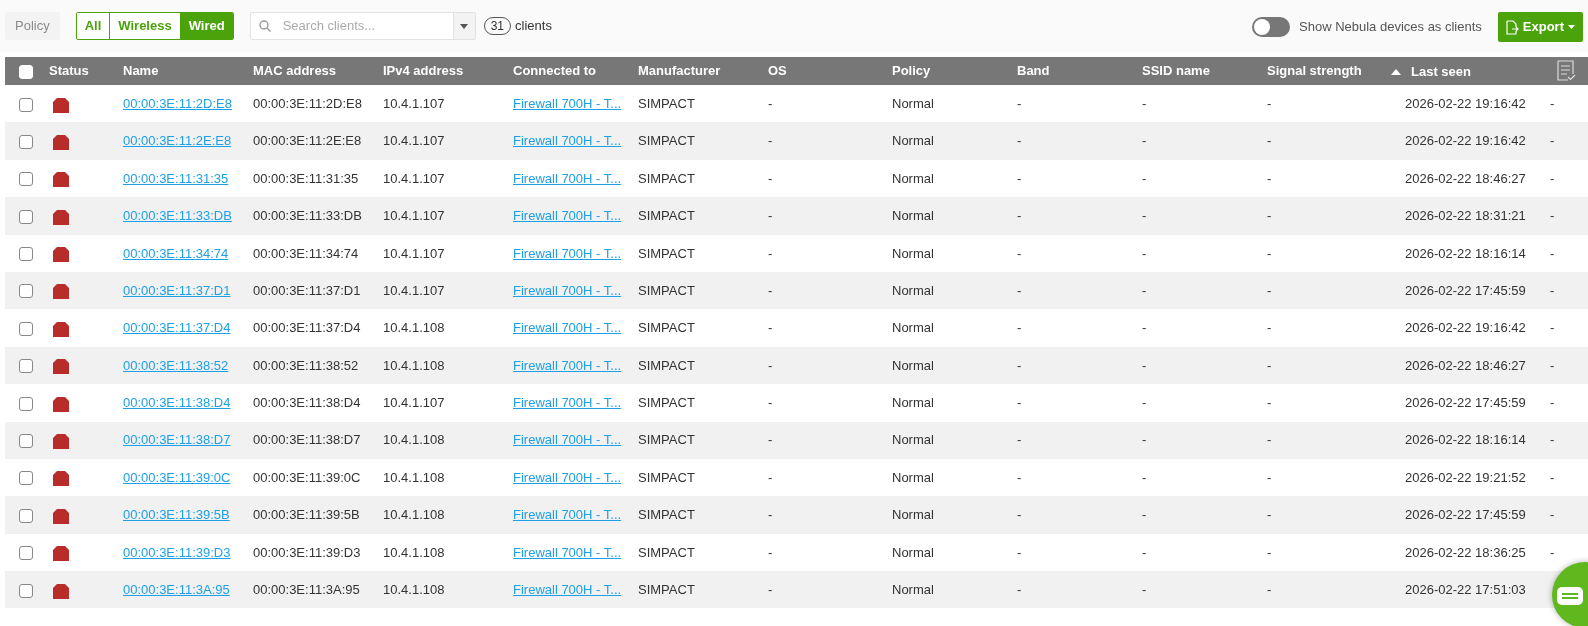  I want to click on mac-address-text: 00:00:3E:11:39:5B, so click(306, 515).